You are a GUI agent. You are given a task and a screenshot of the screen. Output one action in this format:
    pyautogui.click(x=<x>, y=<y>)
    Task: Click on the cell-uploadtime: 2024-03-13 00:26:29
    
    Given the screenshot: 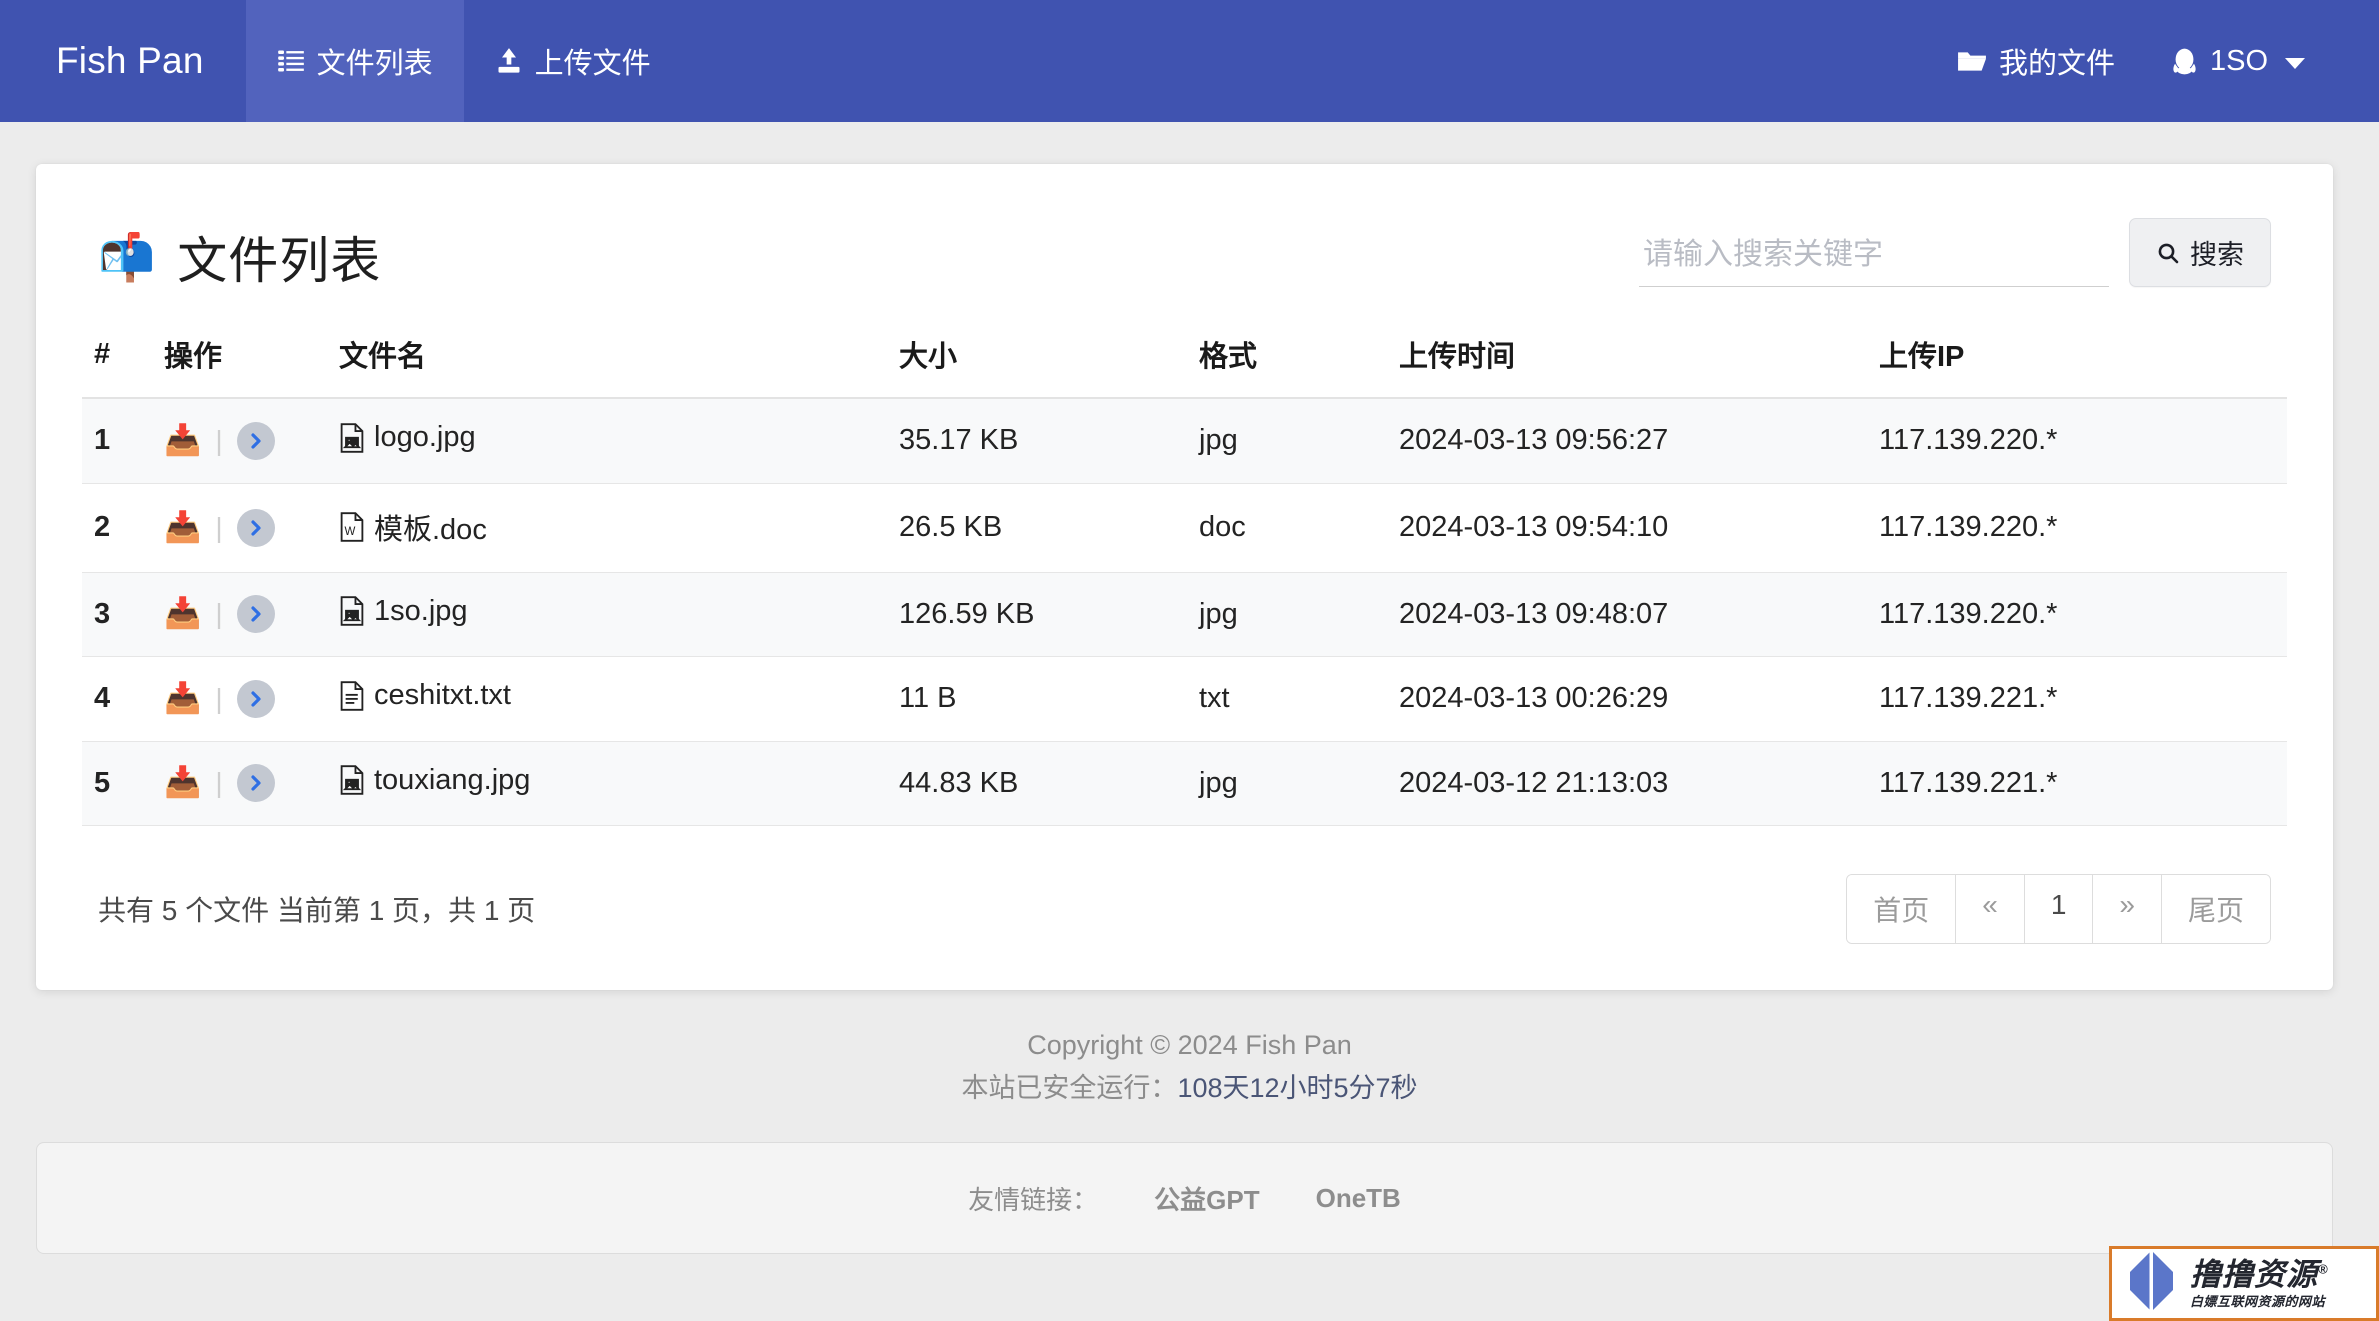 What is the action you would take?
    pyautogui.click(x=1627, y=699)
    